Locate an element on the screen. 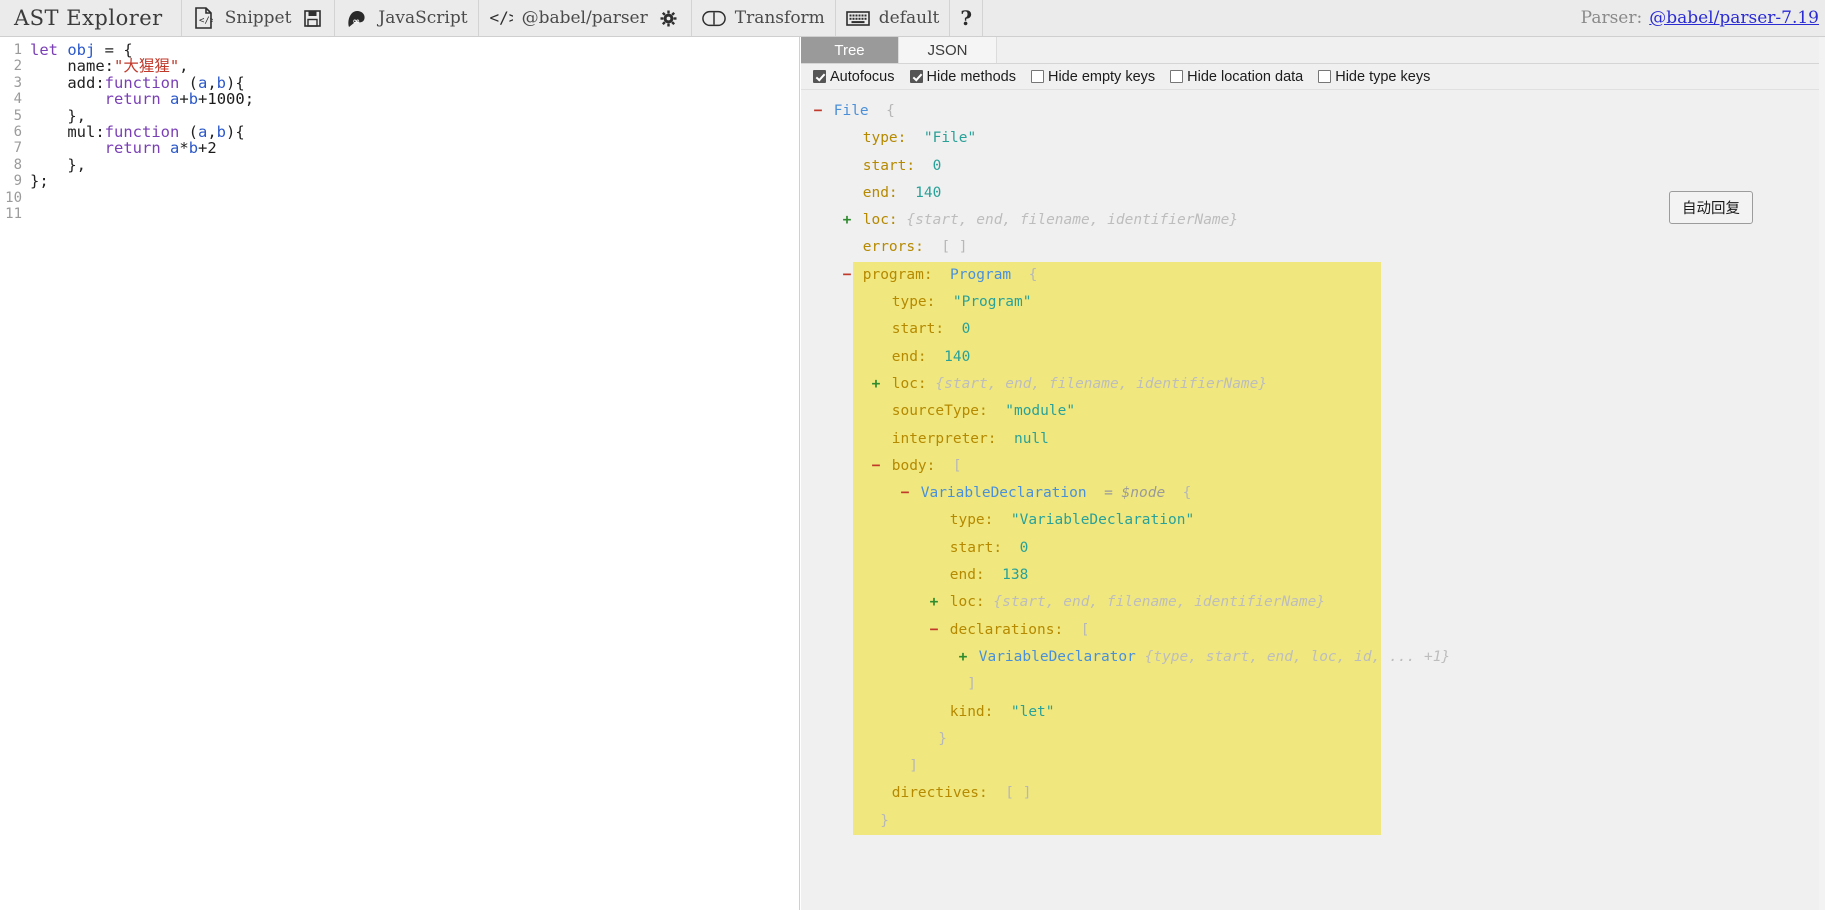 The image size is (1825, 910). snippet-group: </> Snippet is located at coordinates (259, 18).